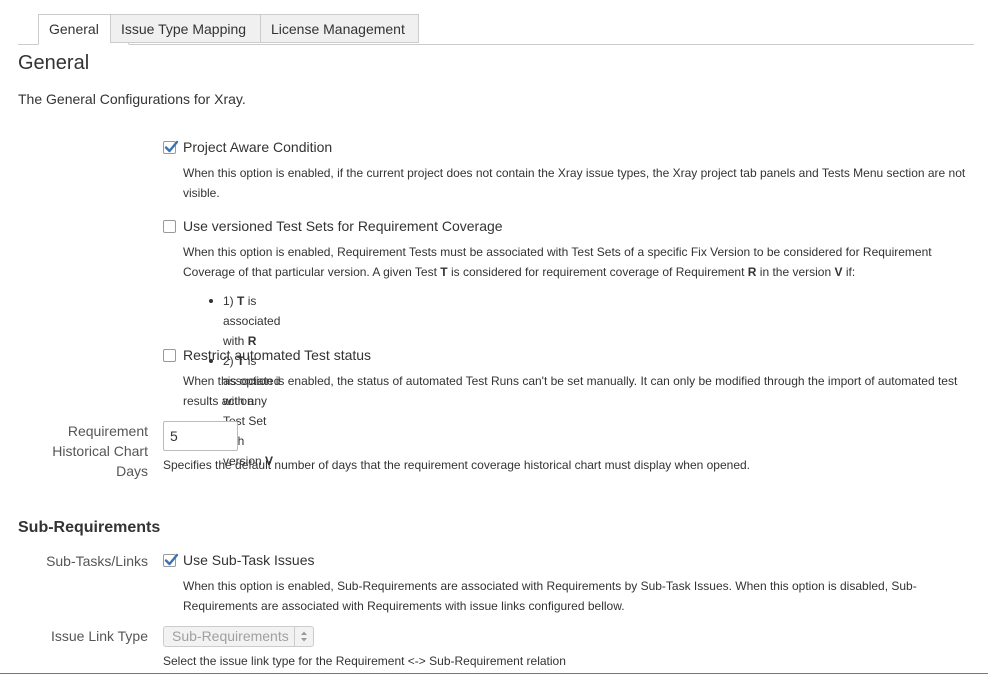  I want to click on project-aware-checkbox, so click(171, 147).